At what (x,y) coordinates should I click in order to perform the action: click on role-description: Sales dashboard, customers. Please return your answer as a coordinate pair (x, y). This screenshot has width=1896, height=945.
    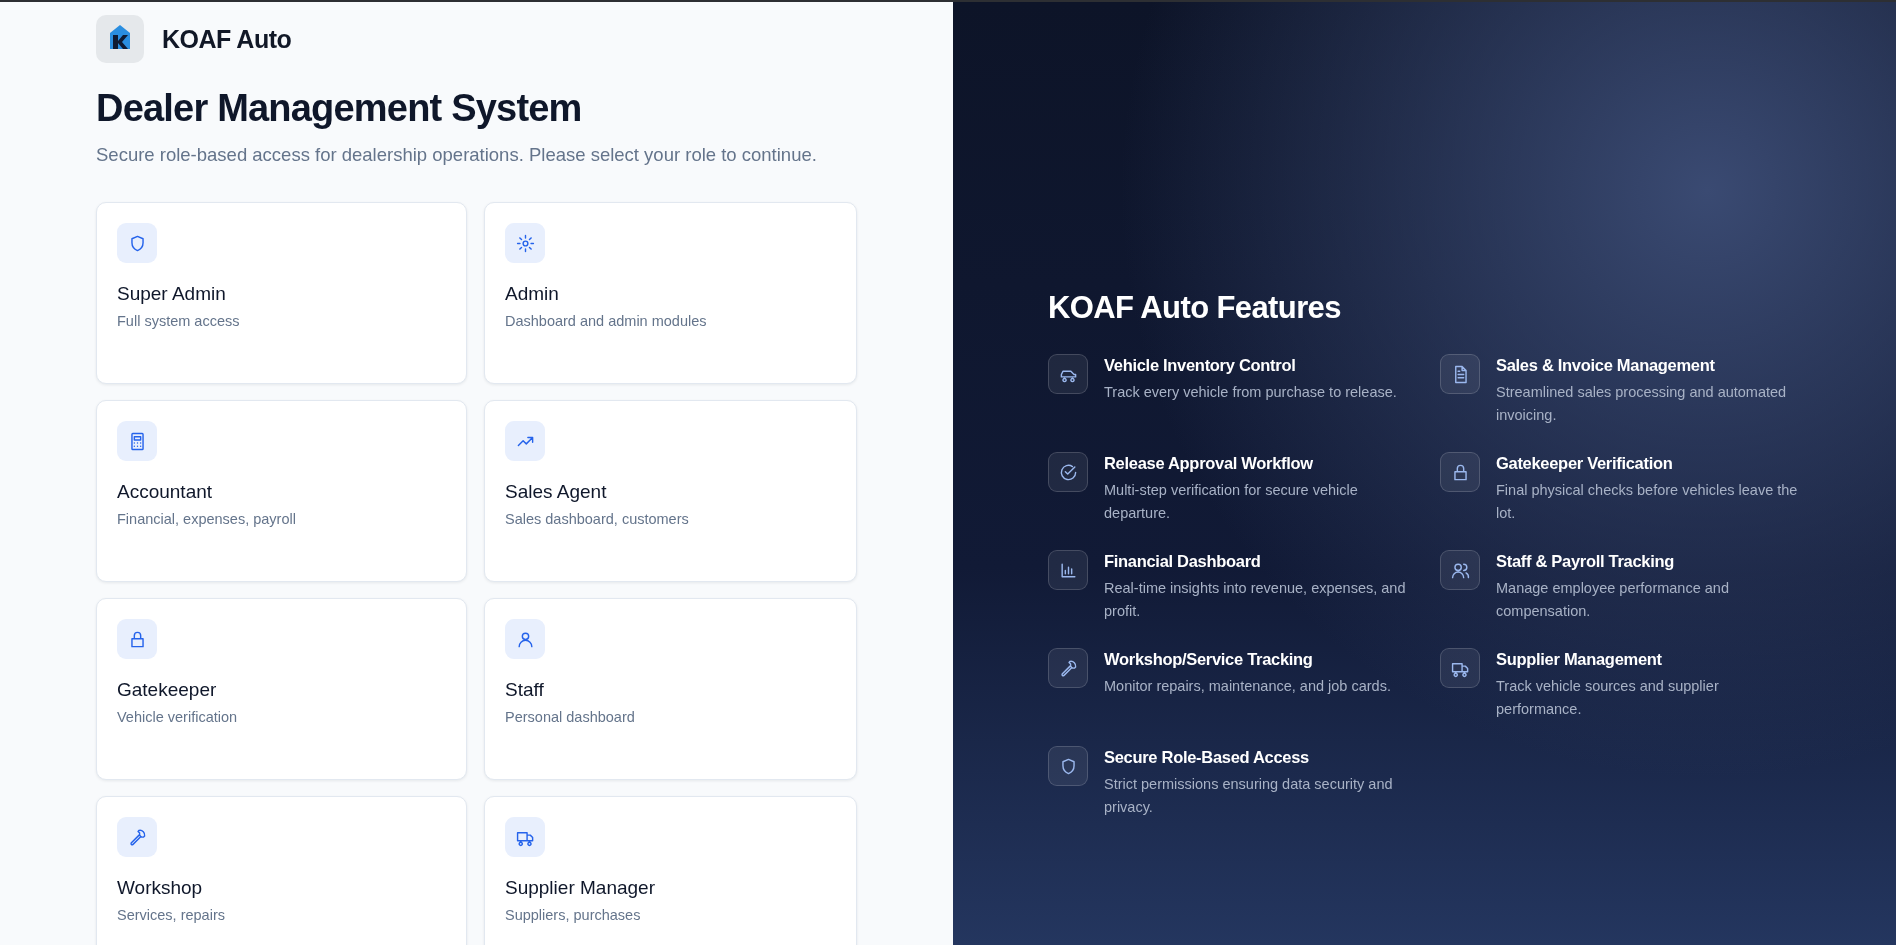
    Looking at the image, I should click on (597, 519).